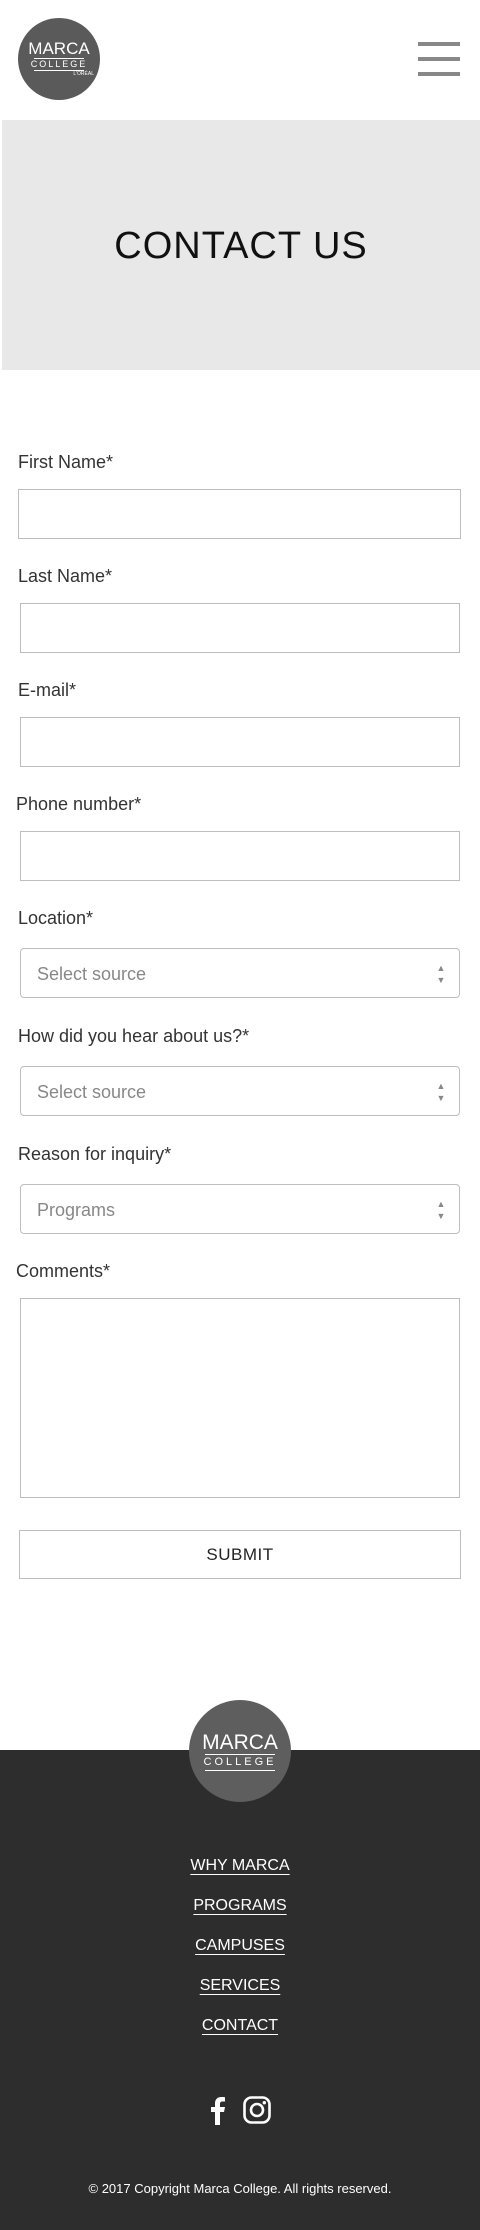 This screenshot has width=480, height=2230. What do you see at coordinates (240, 628) in the screenshot?
I see `last-name-field` at bounding box center [240, 628].